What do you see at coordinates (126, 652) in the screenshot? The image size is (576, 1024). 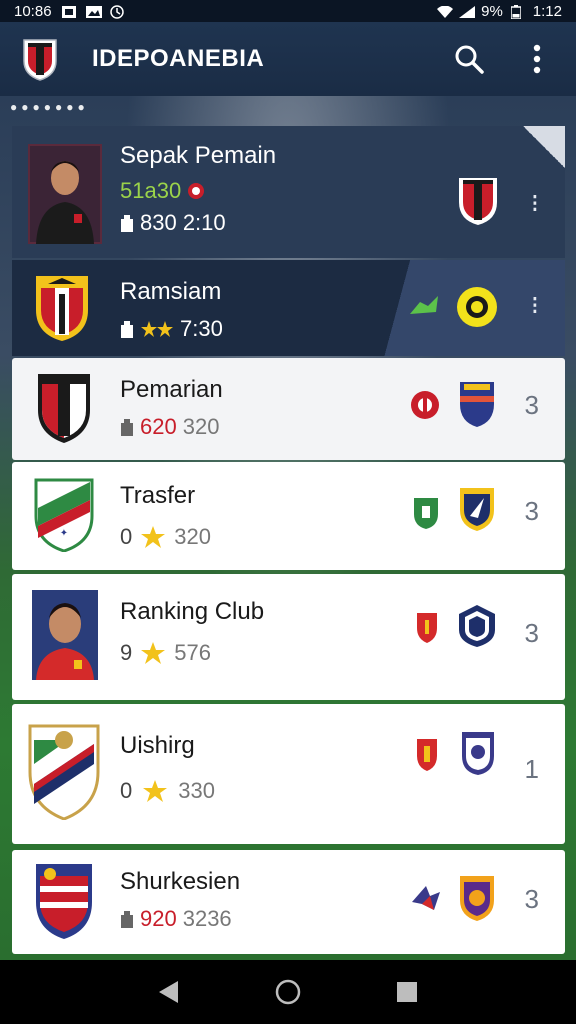 I see `item-stat-prefix: 9` at bounding box center [126, 652].